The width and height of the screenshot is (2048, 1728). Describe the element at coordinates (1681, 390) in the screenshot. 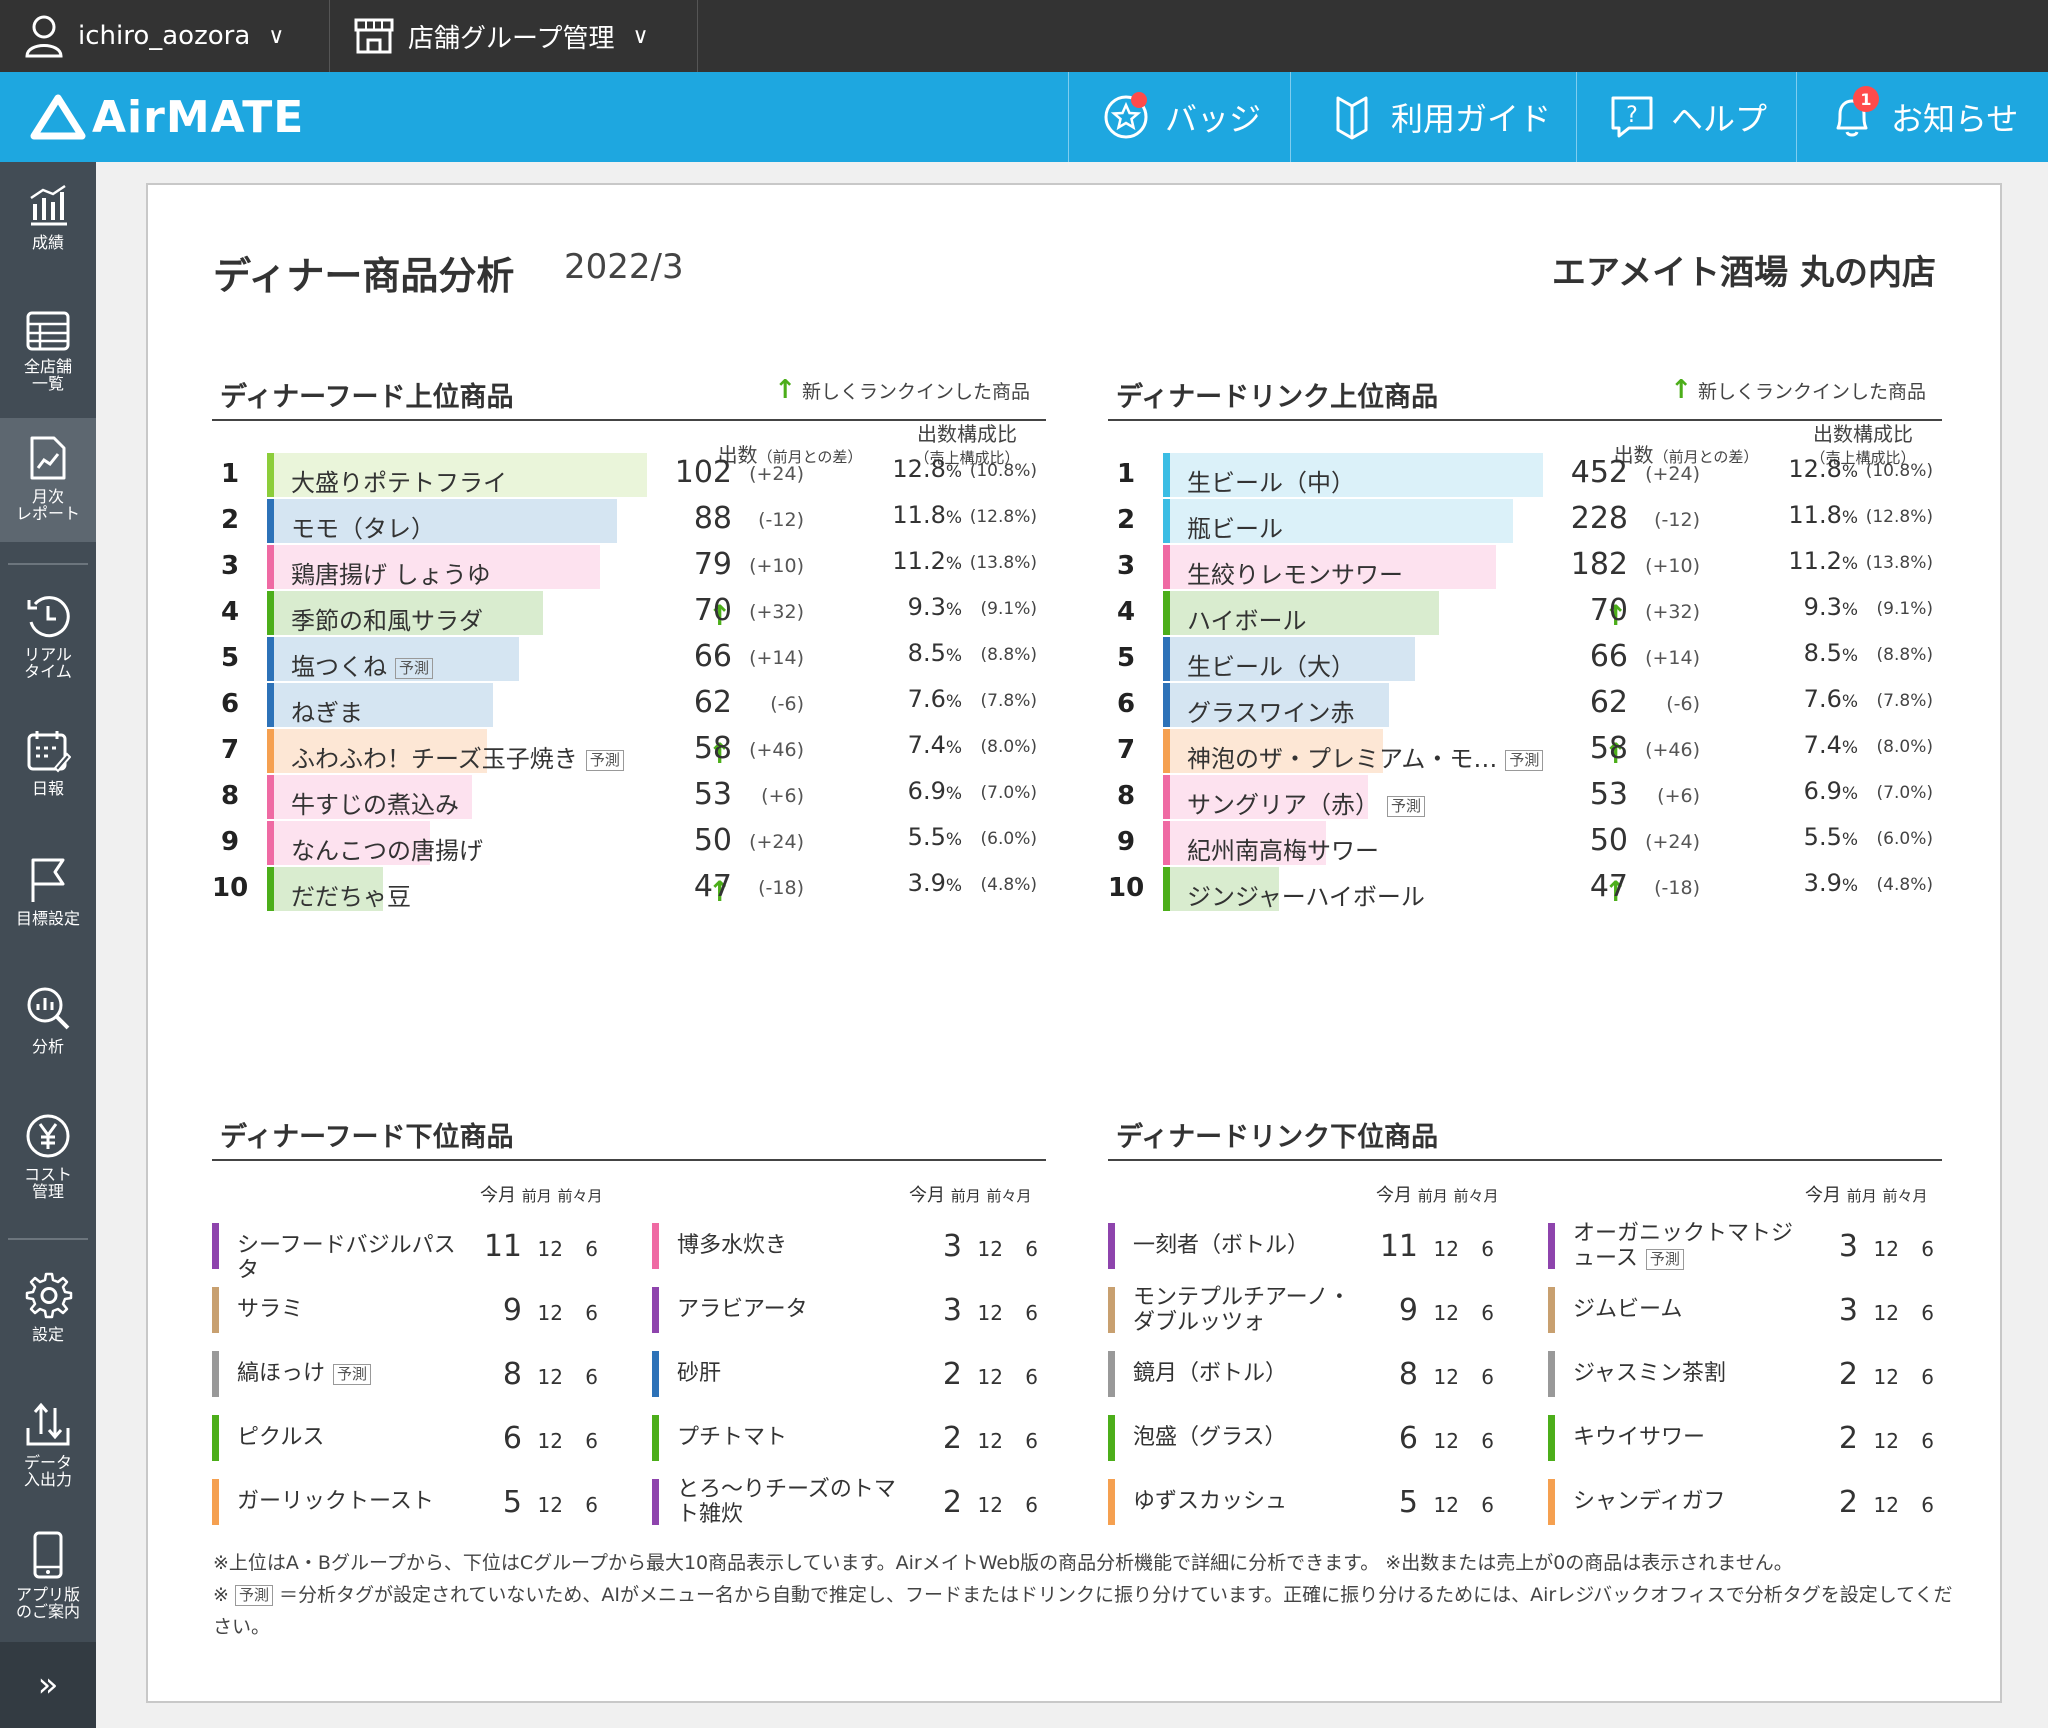

I see `up-arrow-icon: ↑` at that location.